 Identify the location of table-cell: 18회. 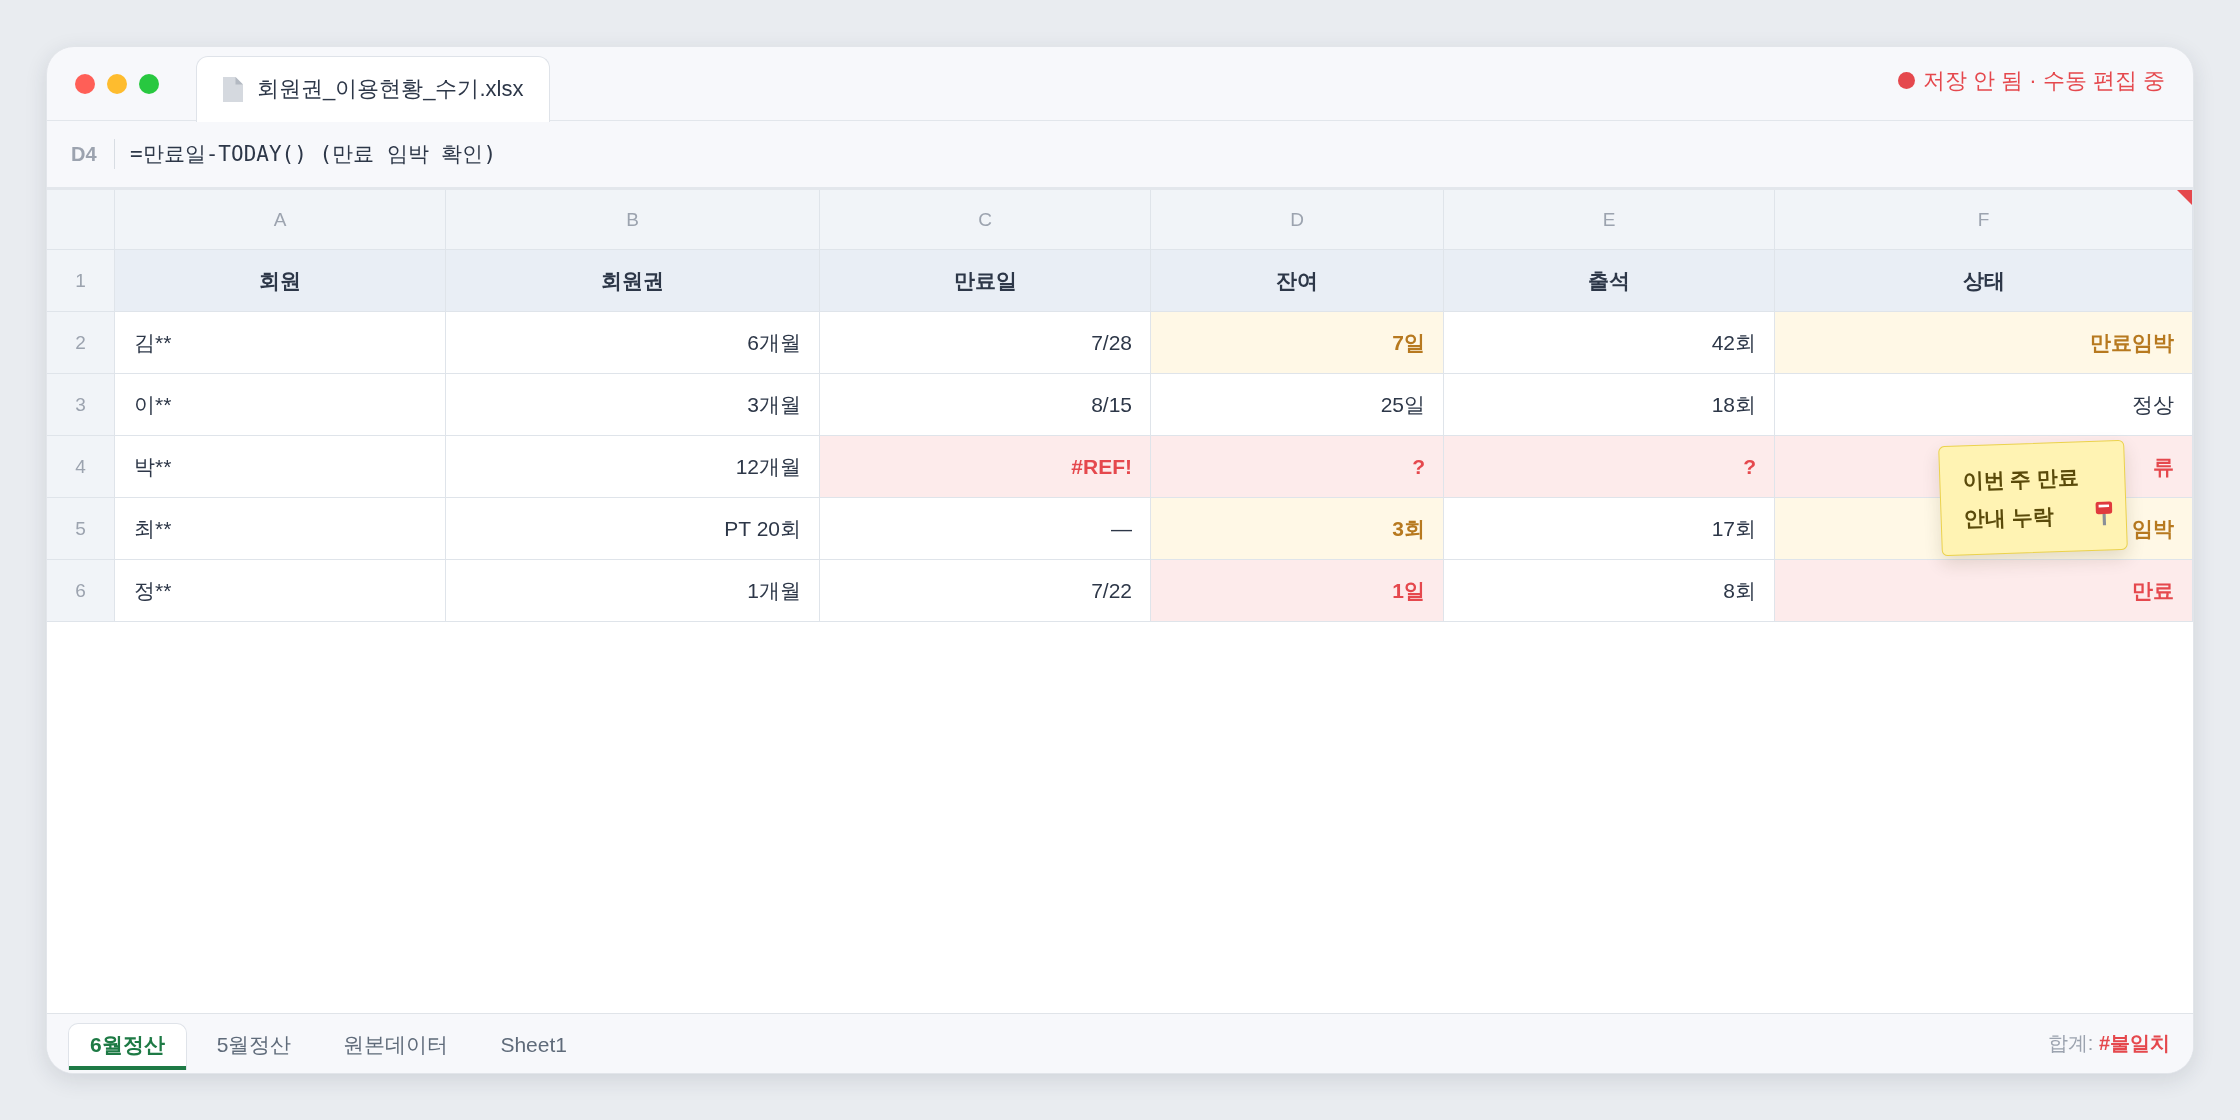
(1609, 405).